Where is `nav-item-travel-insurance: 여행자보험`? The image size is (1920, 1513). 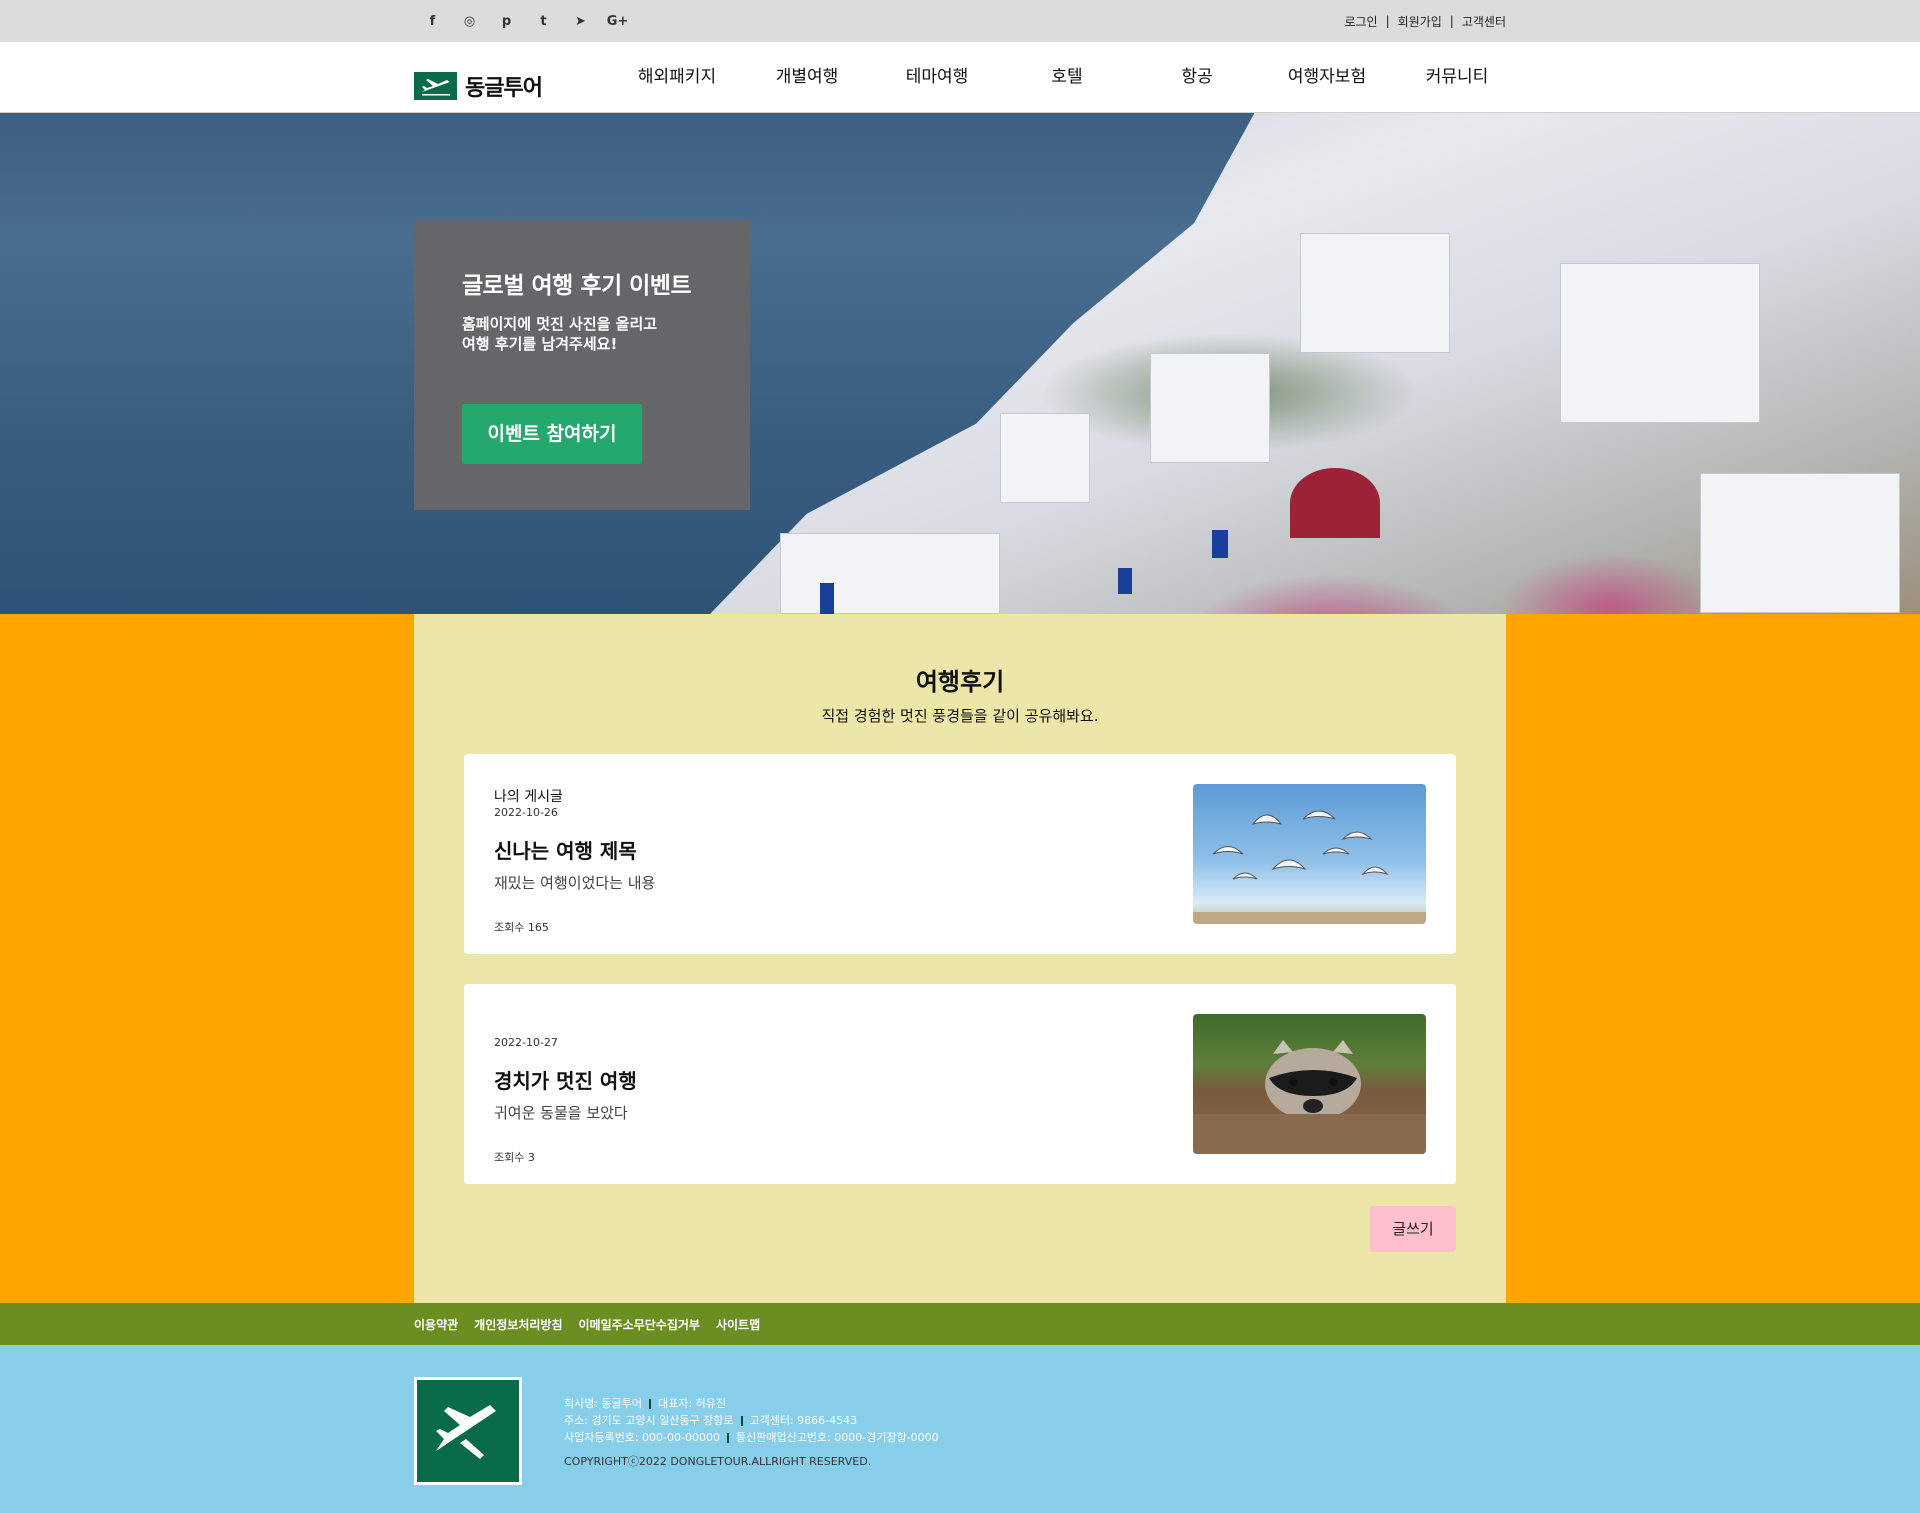
nav-item-travel-insurance: 여행자보험 is located at coordinates (1327, 77).